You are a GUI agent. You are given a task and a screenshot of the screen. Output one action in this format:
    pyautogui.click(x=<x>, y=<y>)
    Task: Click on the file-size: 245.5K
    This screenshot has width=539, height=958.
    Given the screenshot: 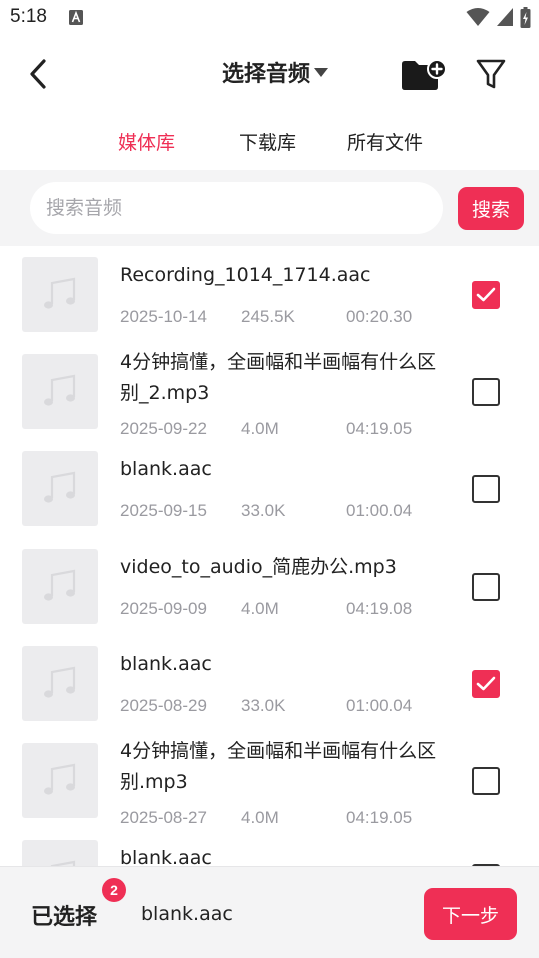 What is the action you would take?
    pyautogui.click(x=268, y=316)
    